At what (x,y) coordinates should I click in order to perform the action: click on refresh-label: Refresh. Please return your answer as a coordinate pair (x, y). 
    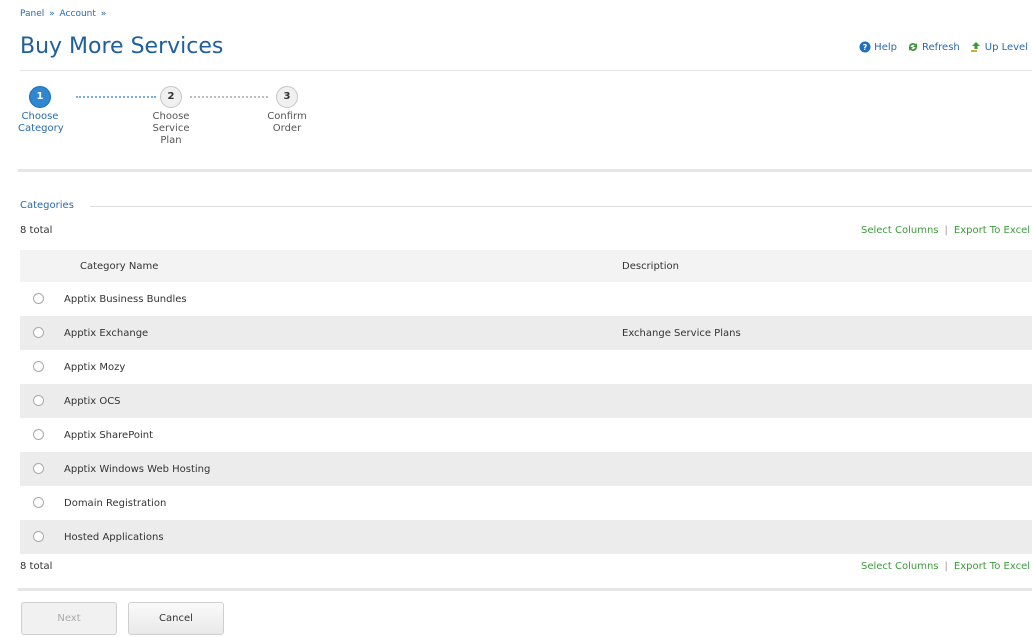
    Looking at the image, I should click on (940, 47).